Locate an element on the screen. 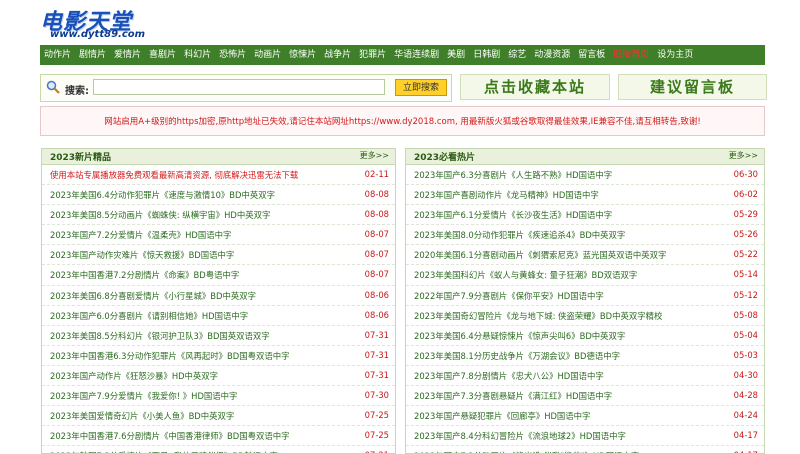 This screenshot has height=454, width=800. list-item: 2023年美国8.1分历史战争片《万湖会议》BD德语中字 05-03 is located at coordinates (585, 356).